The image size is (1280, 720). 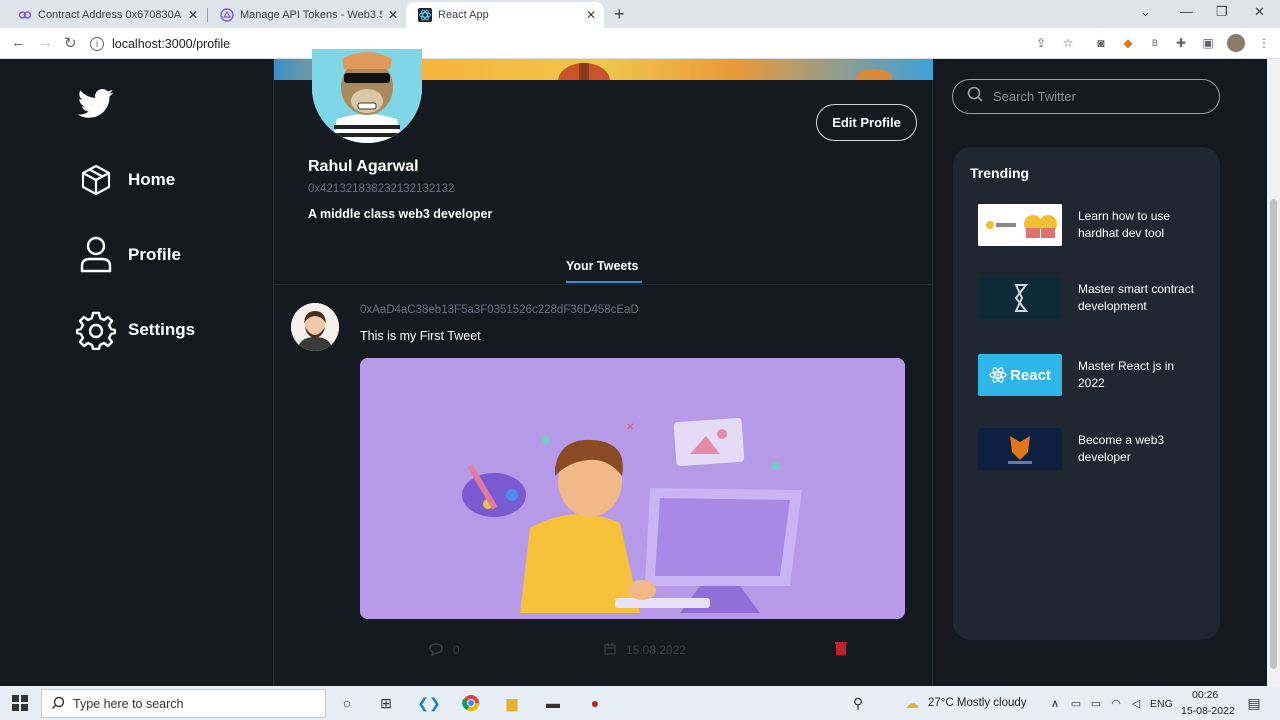 What do you see at coordinates (1181, 43) in the screenshot?
I see `extensions-puzzle-icon: ✚` at bounding box center [1181, 43].